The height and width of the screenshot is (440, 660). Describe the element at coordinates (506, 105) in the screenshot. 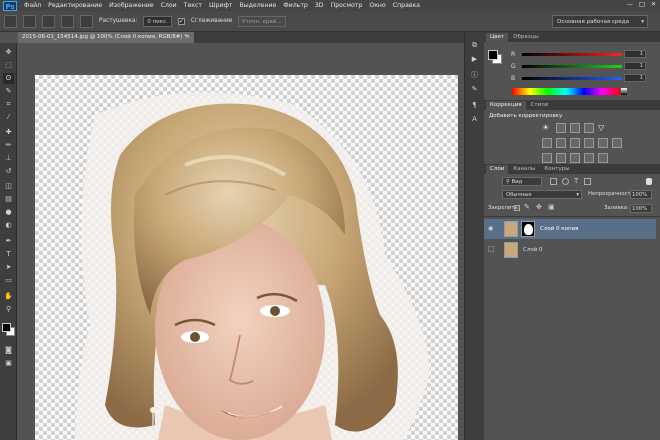

I see `tab-adjustments: Коррекция` at that location.